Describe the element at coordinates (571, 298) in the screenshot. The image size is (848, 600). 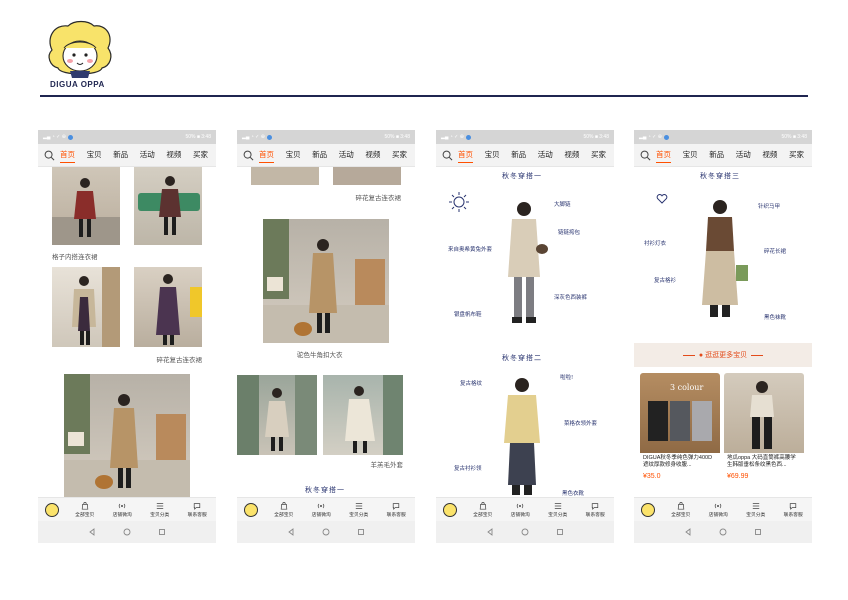
I see `outfit-note: 深灰色西装裤` at that location.